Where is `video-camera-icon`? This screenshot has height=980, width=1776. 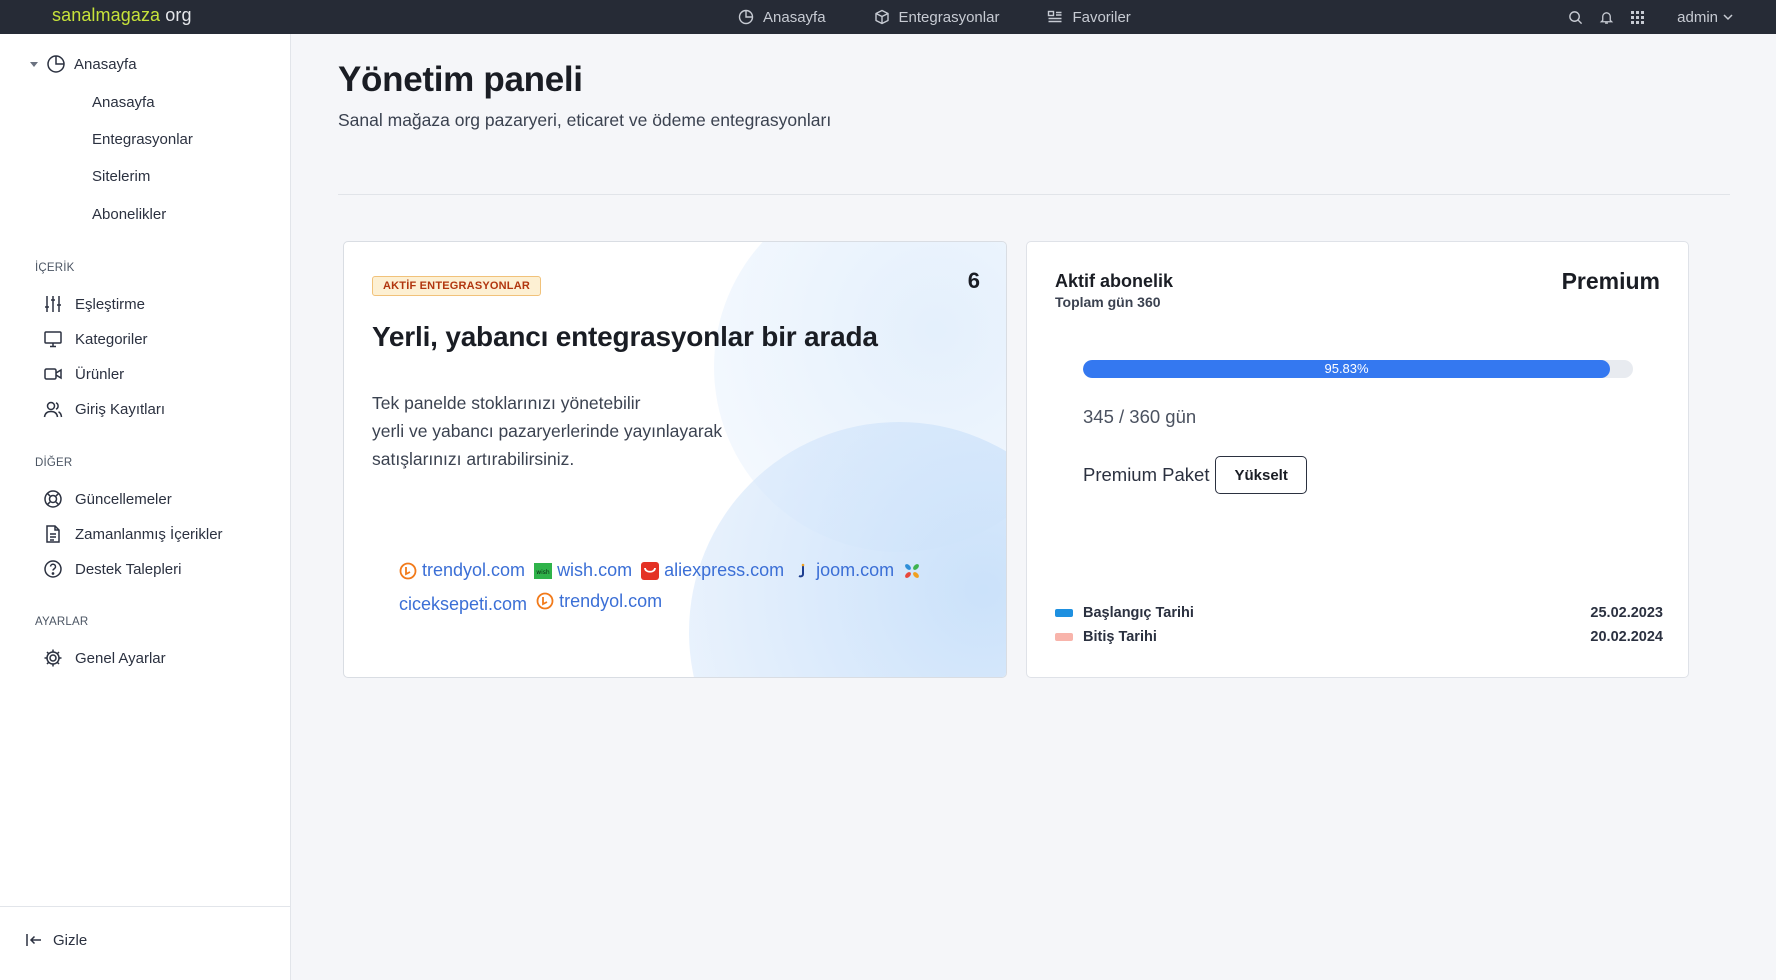
video-camera-icon is located at coordinates (53, 374).